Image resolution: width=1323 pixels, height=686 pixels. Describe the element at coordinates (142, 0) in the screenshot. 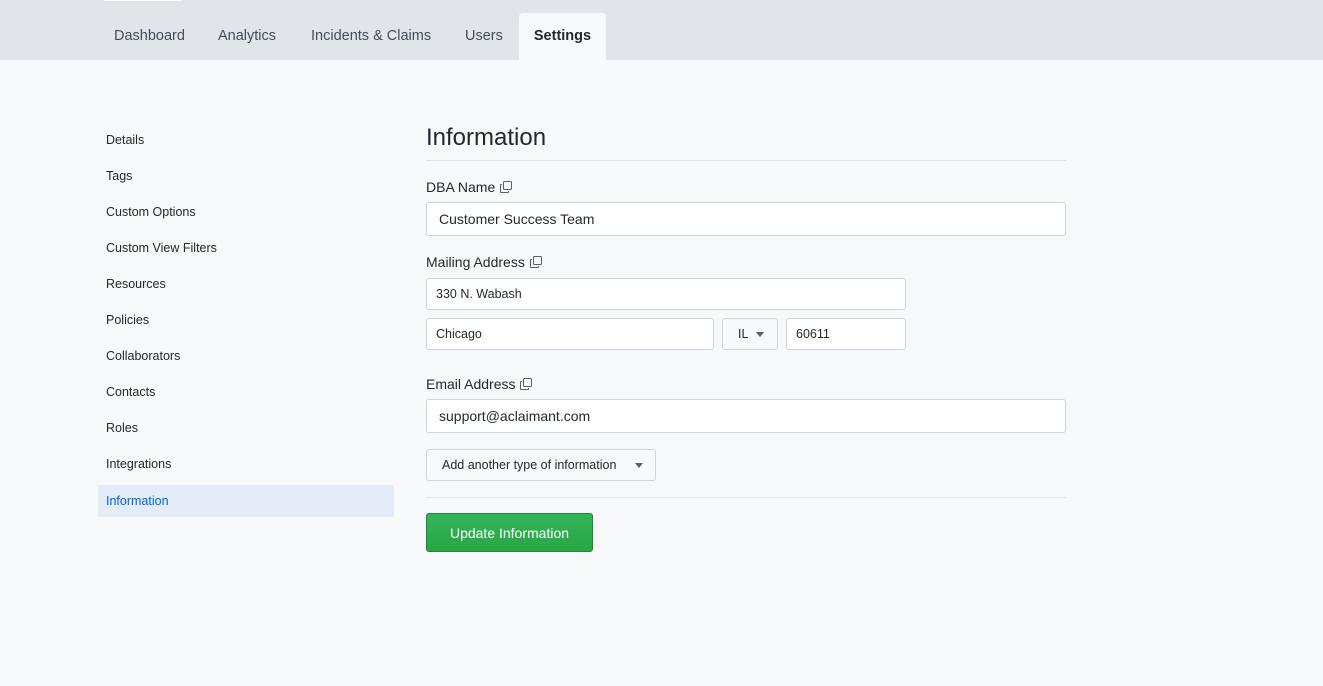

I see `top-nav-edge` at that location.